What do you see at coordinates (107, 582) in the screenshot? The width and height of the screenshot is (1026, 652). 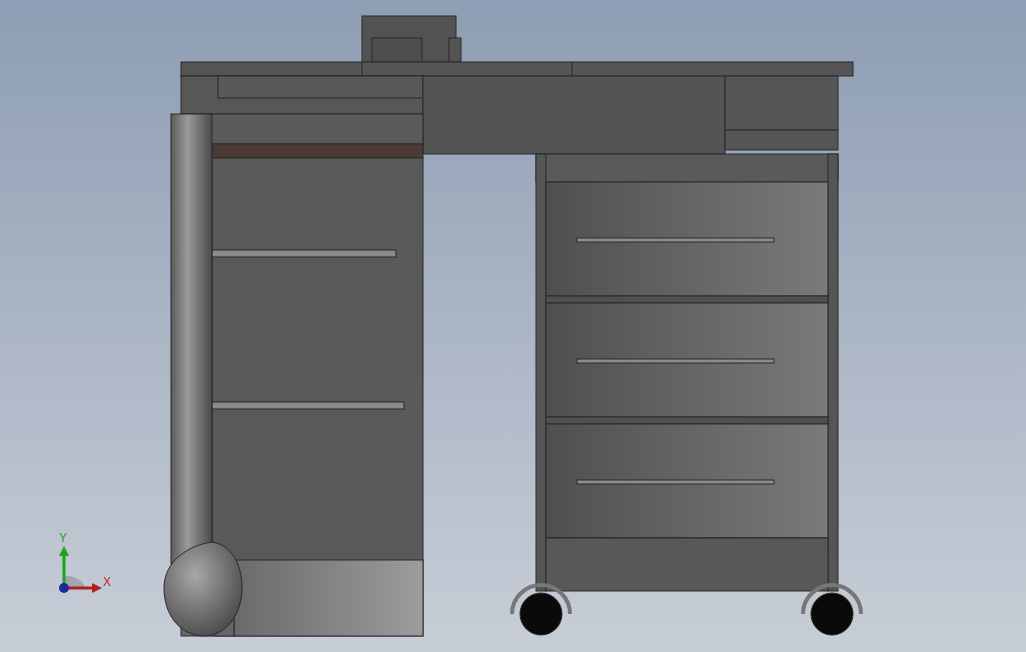 I see `axis-label: X` at bounding box center [107, 582].